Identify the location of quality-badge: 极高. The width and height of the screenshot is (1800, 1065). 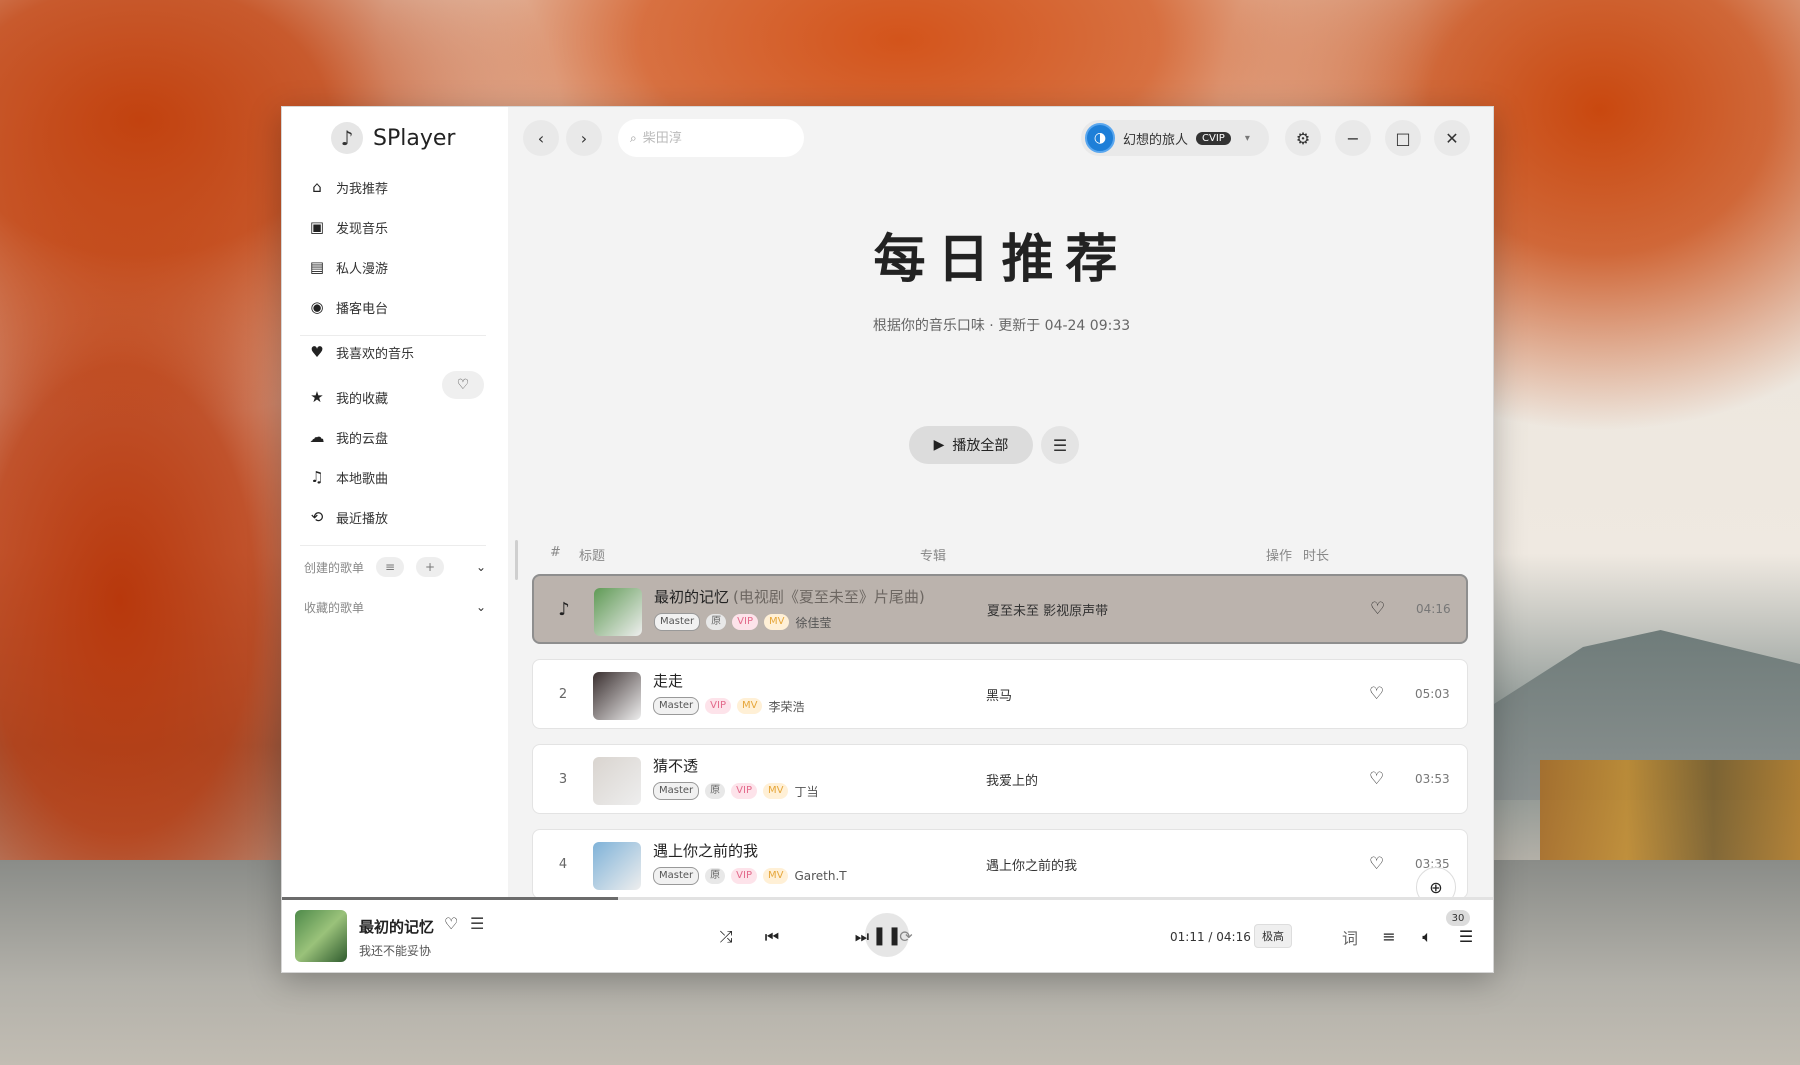
(1273, 936).